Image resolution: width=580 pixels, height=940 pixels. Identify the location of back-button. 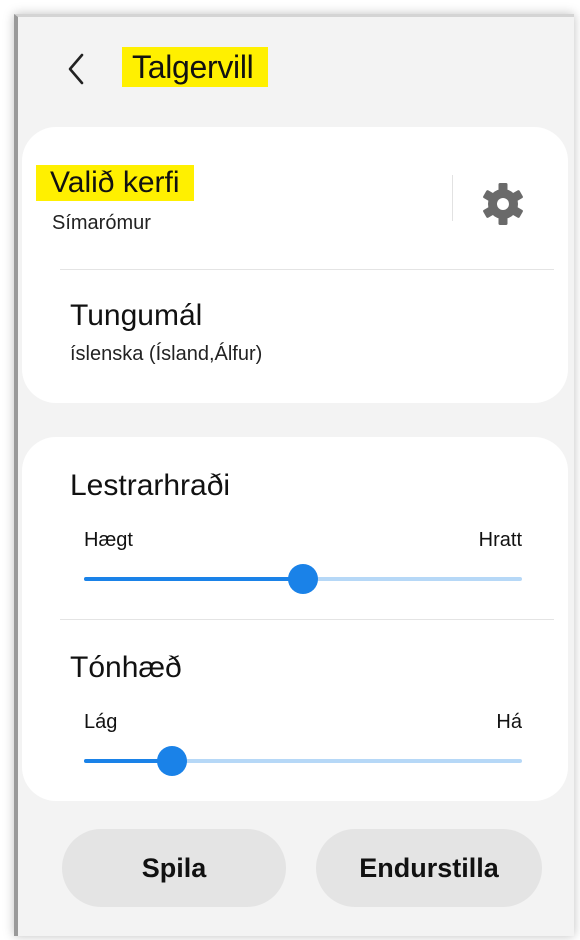
(77, 69).